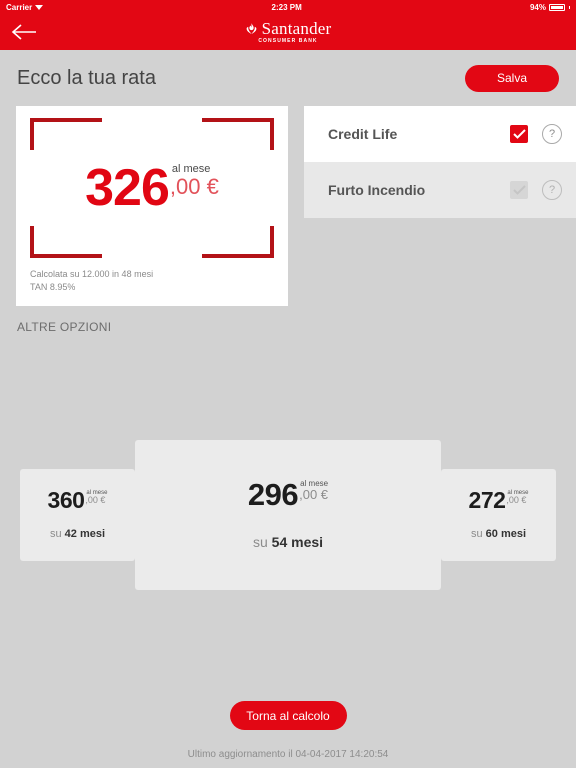 Image resolution: width=576 pixels, height=768 pixels. I want to click on alt-amount-value-42: 360, so click(66, 500).